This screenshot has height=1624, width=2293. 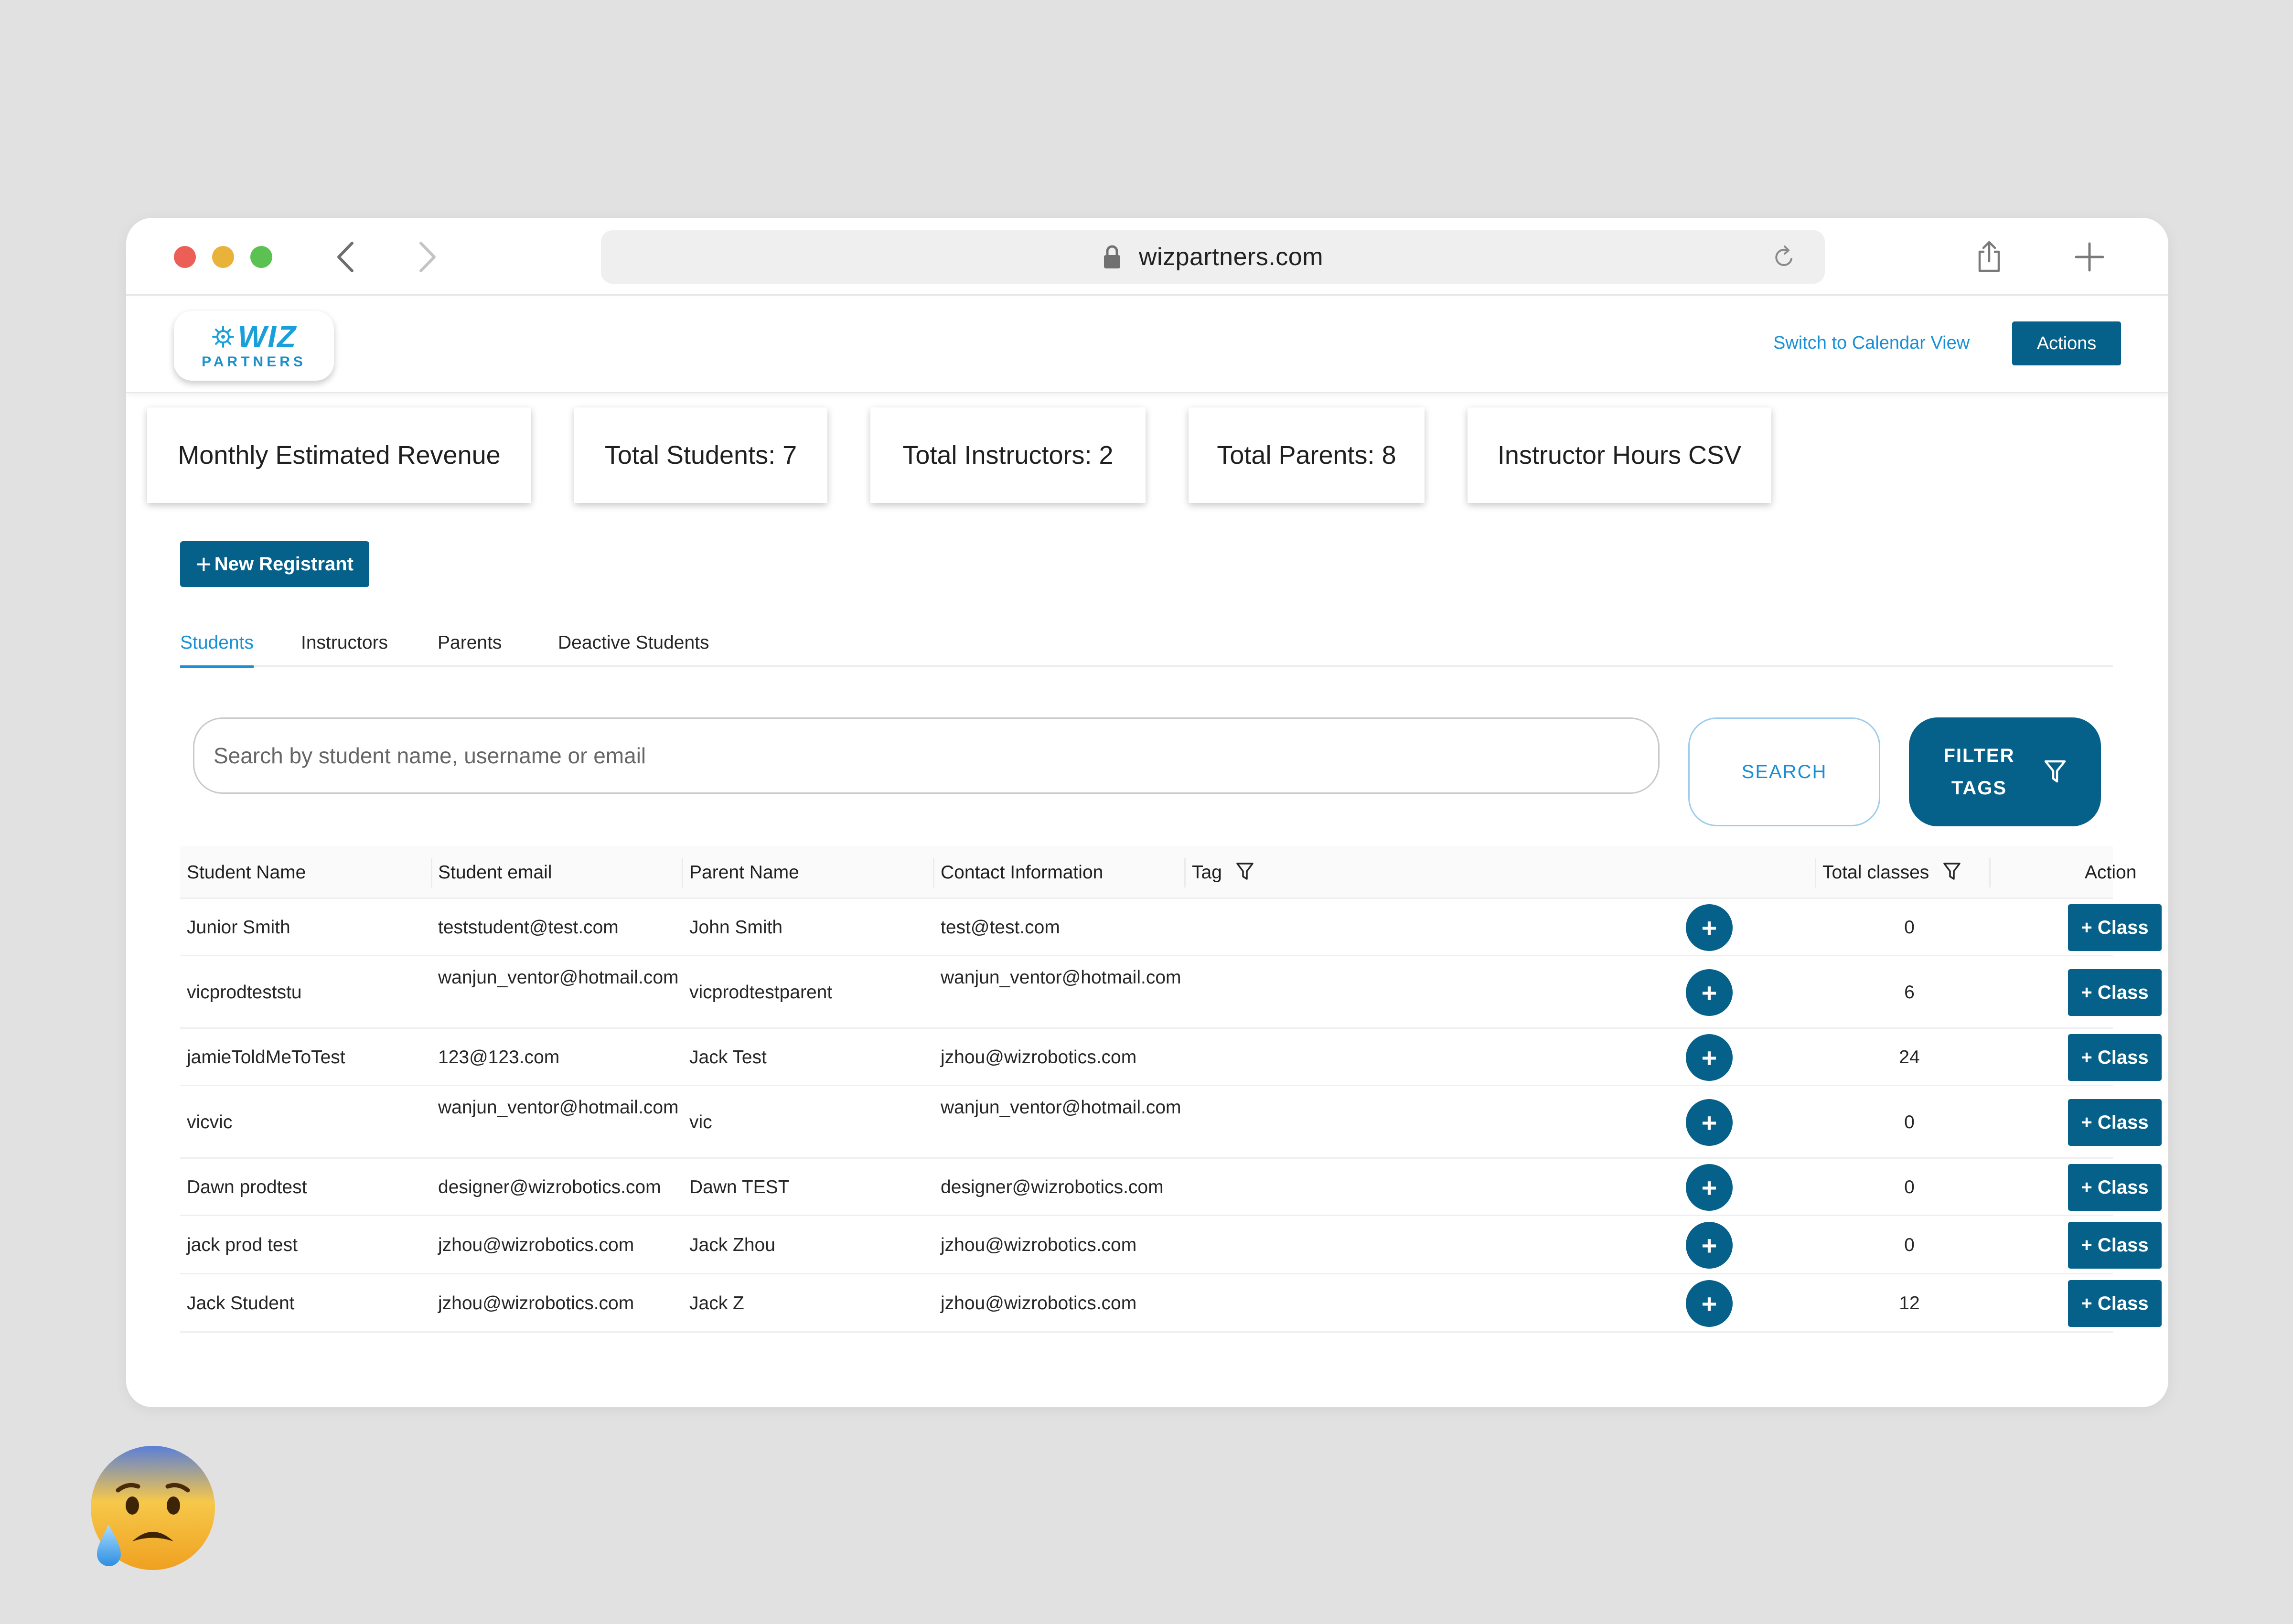 What do you see at coordinates (2066, 343) in the screenshot?
I see `actions-button: Actions` at bounding box center [2066, 343].